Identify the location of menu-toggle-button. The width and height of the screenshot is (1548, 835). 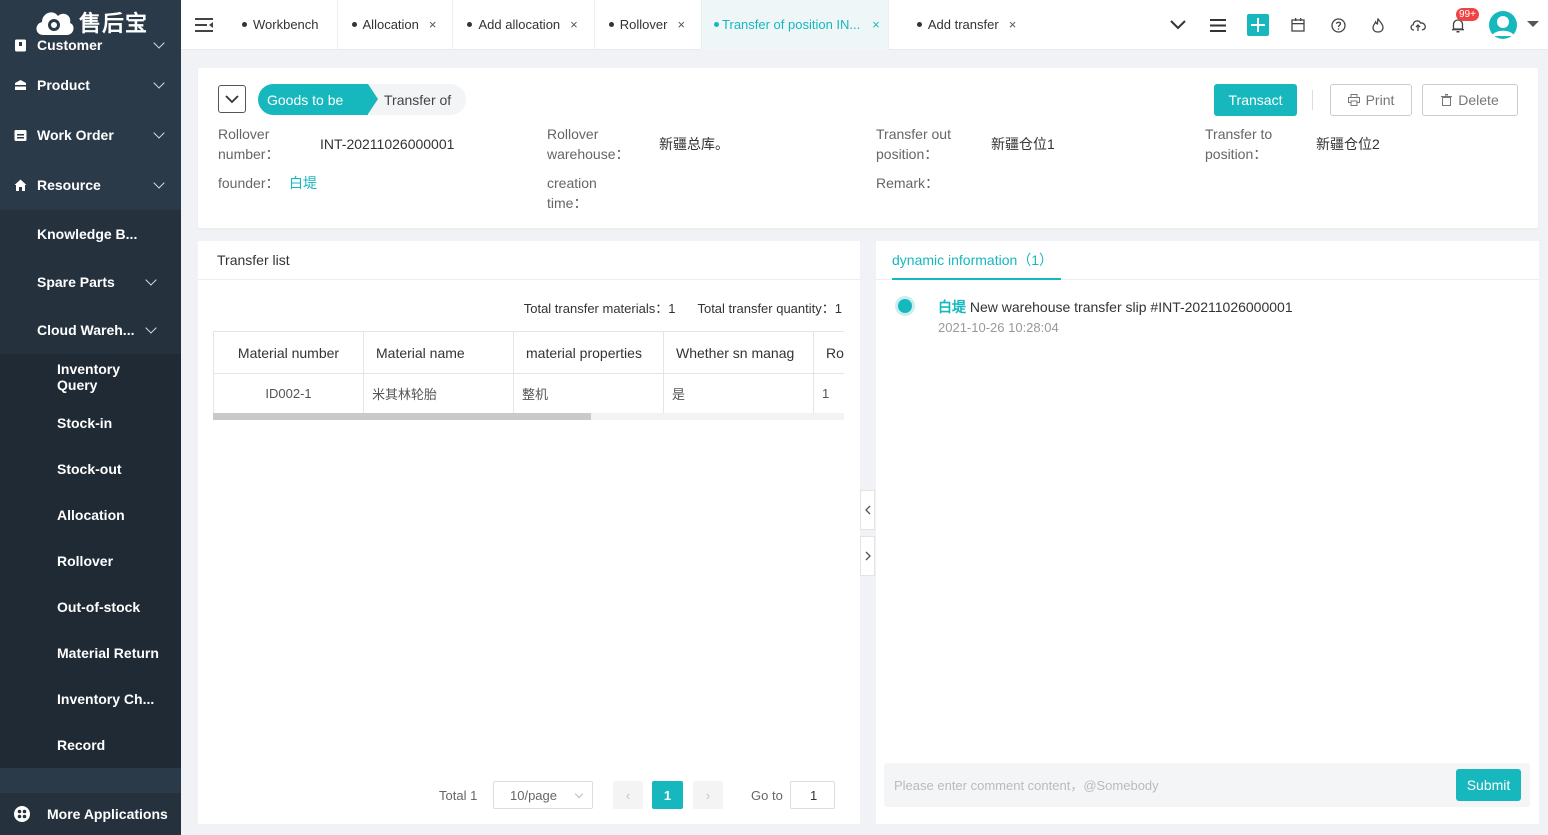
(204, 25).